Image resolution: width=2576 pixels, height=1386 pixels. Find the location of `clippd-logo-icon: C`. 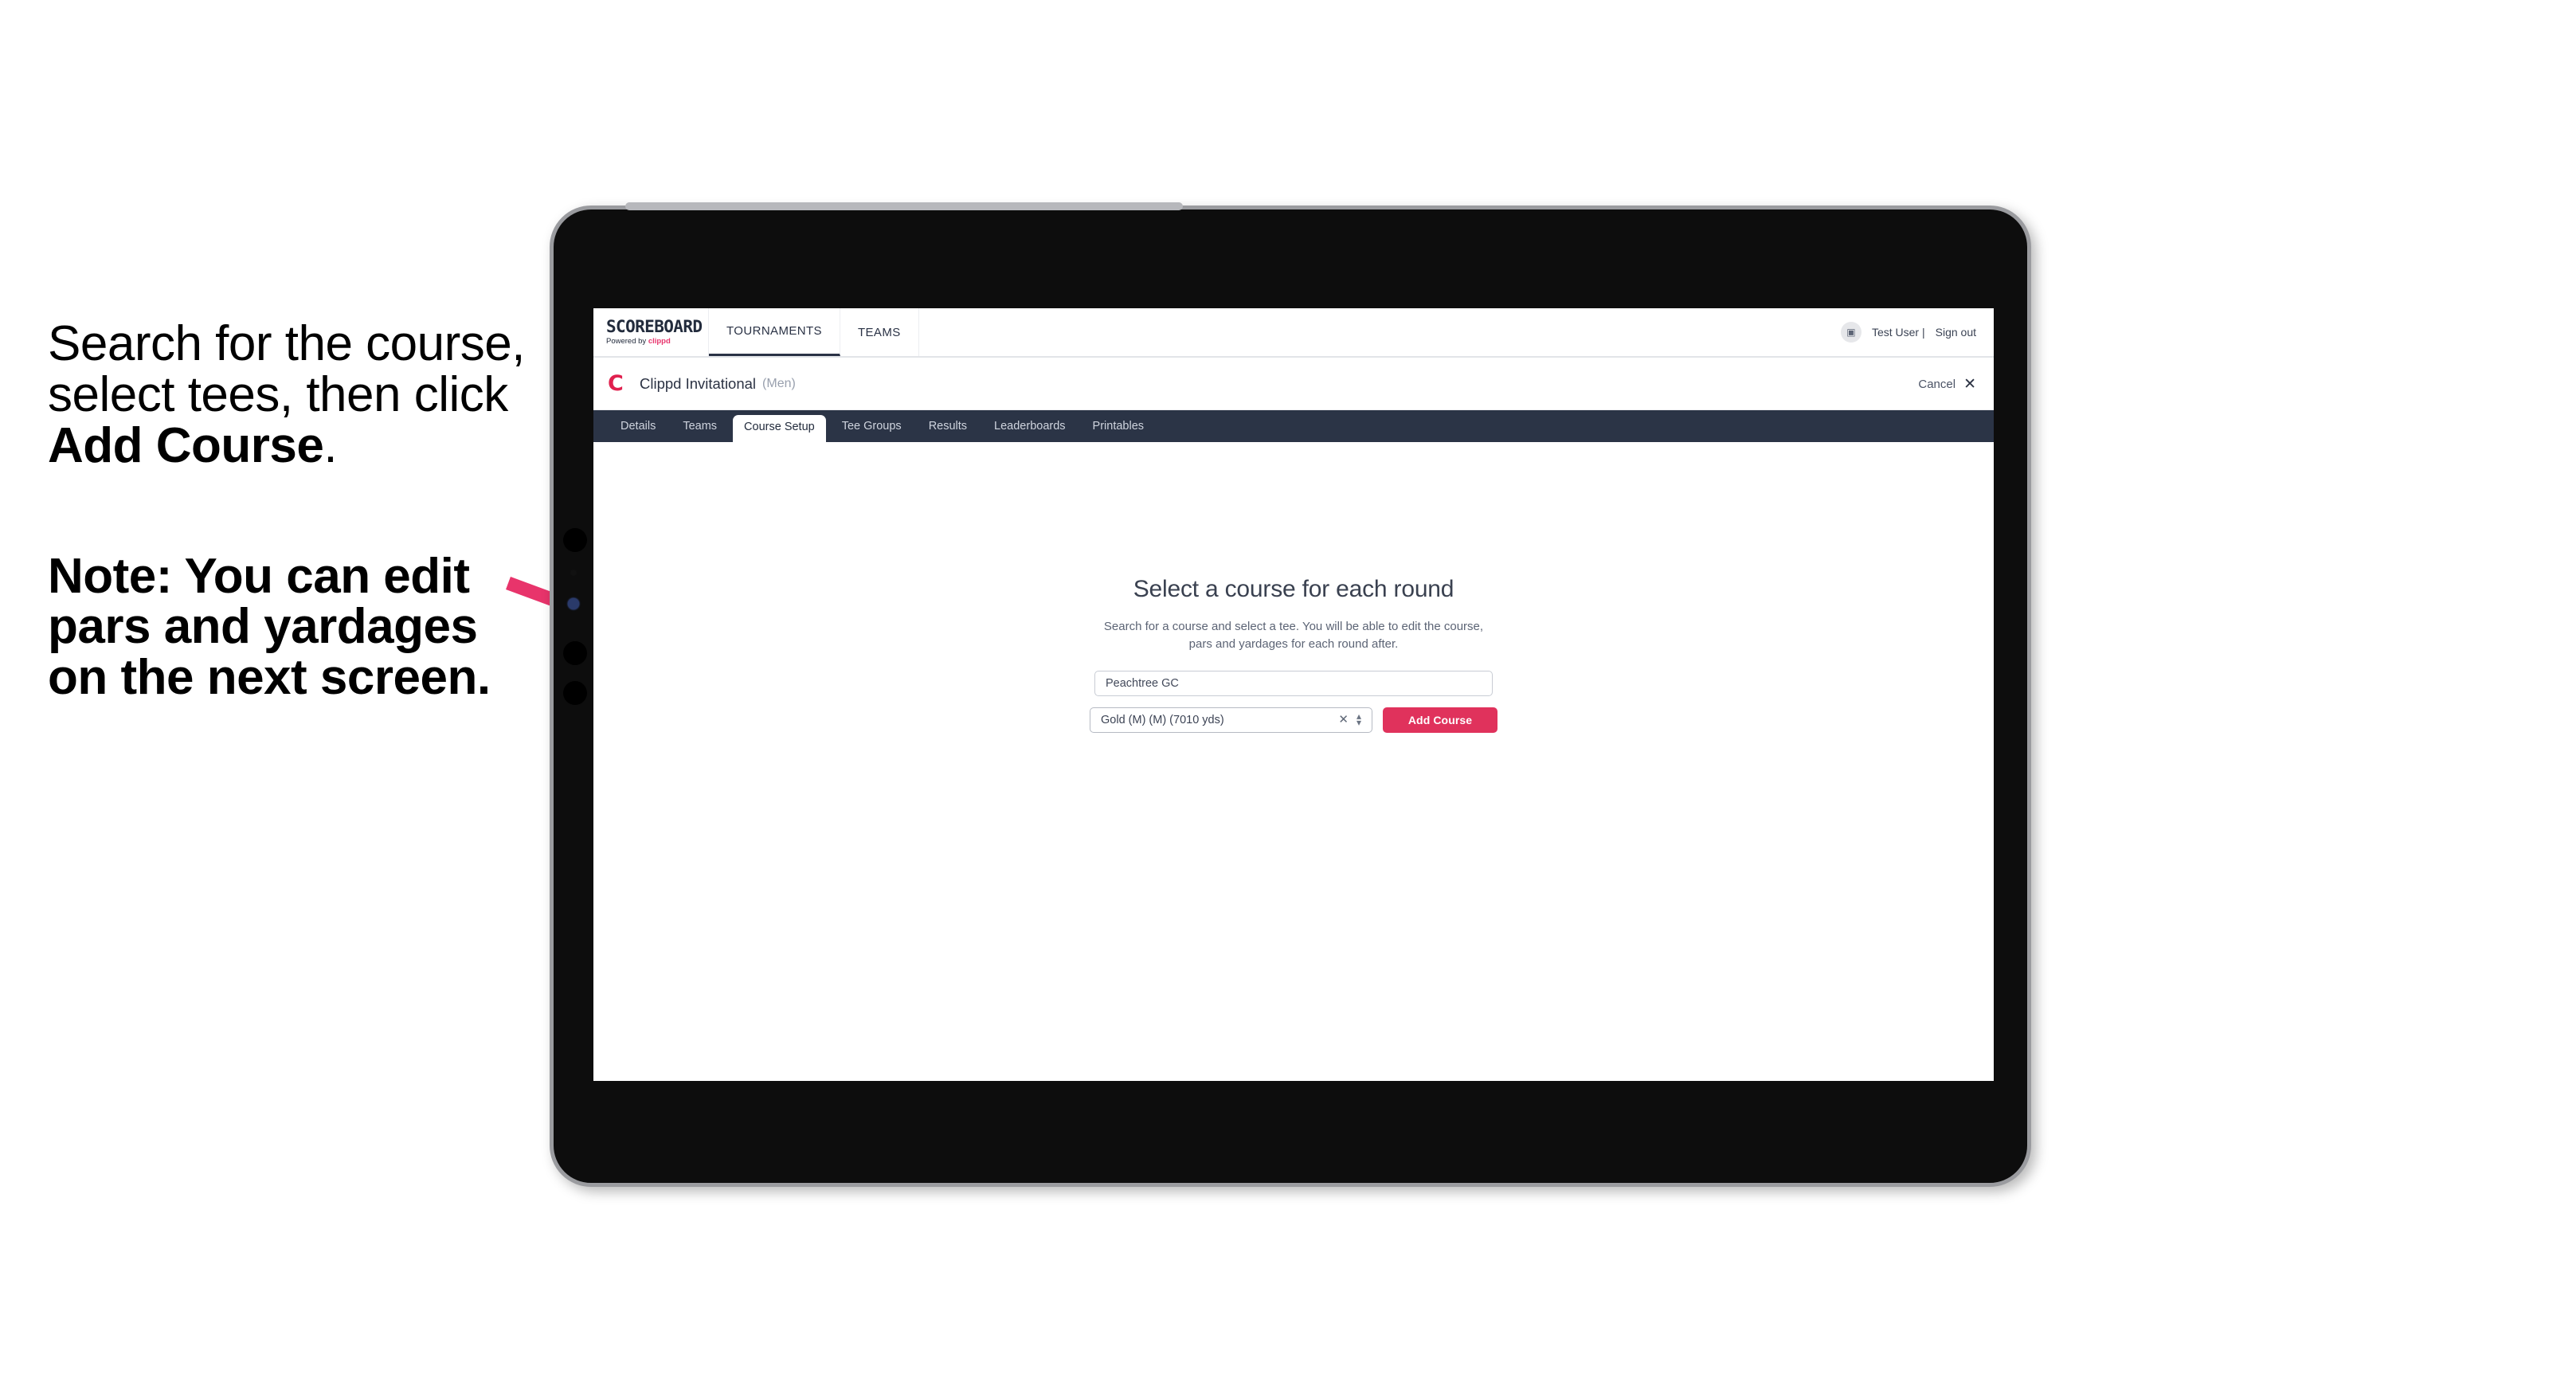

clippd-logo-icon: C is located at coordinates (616, 383).